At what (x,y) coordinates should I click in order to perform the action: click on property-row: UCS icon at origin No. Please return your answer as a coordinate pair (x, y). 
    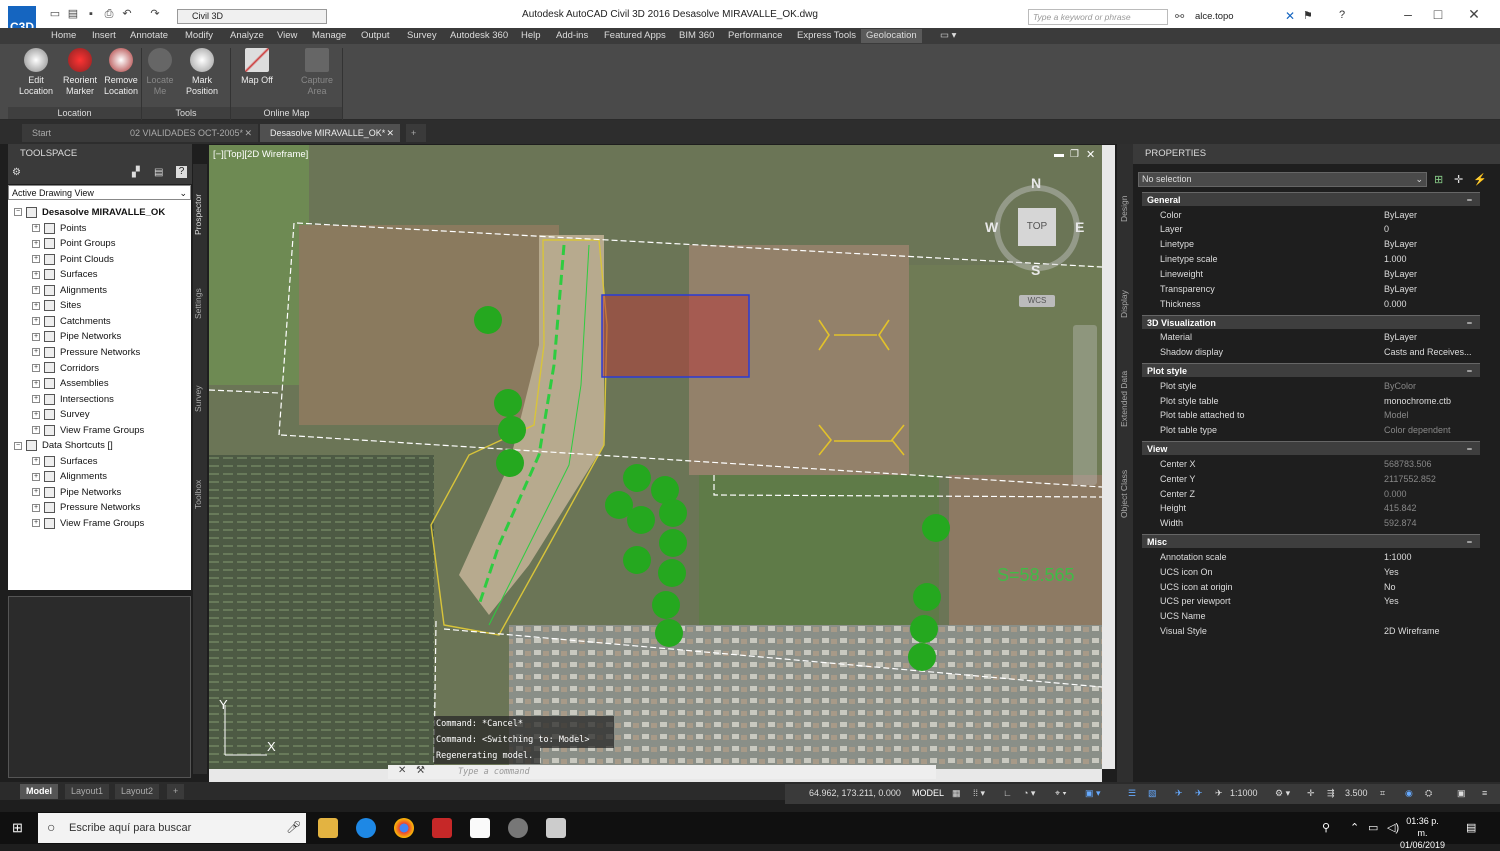
    Looking at the image, I should click on (1311, 587).